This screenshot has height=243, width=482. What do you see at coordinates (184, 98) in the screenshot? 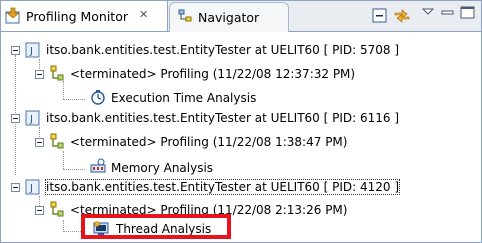
I see `tree-node-label: Execution Time Analysis` at bounding box center [184, 98].